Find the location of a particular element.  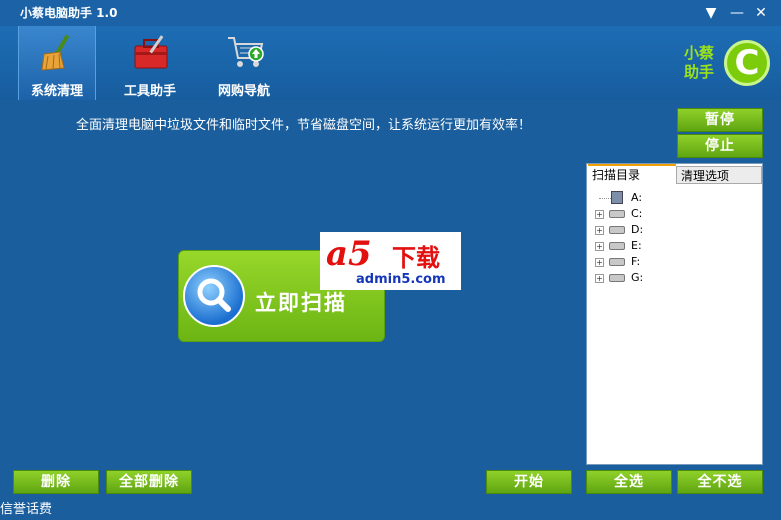

drive-label: E: is located at coordinates (636, 245).